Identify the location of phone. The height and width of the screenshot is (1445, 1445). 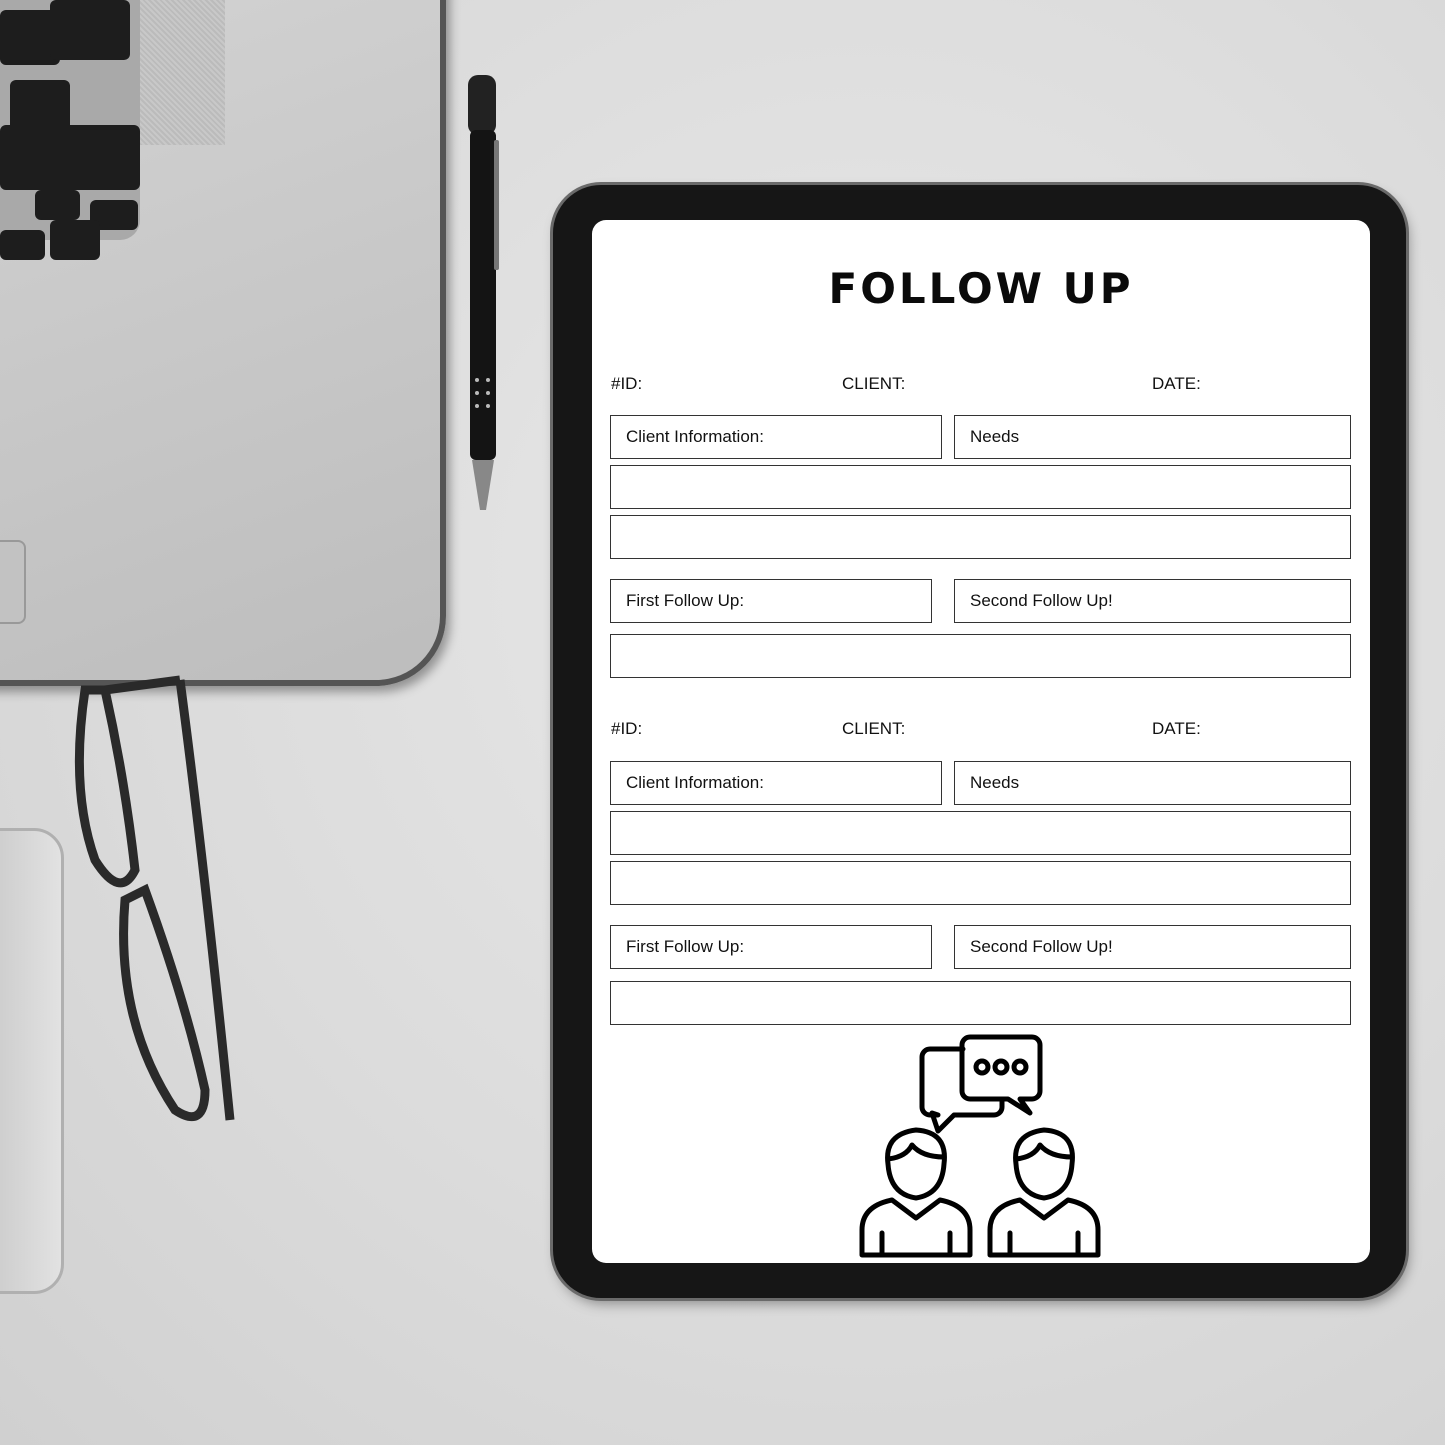
(32, 1061).